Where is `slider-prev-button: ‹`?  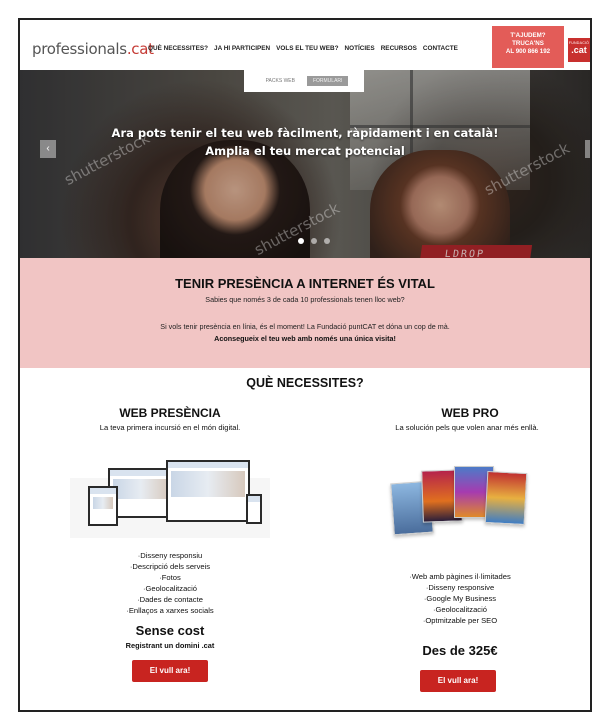
slider-prev-button: ‹ is located at coordinates (48, 149).